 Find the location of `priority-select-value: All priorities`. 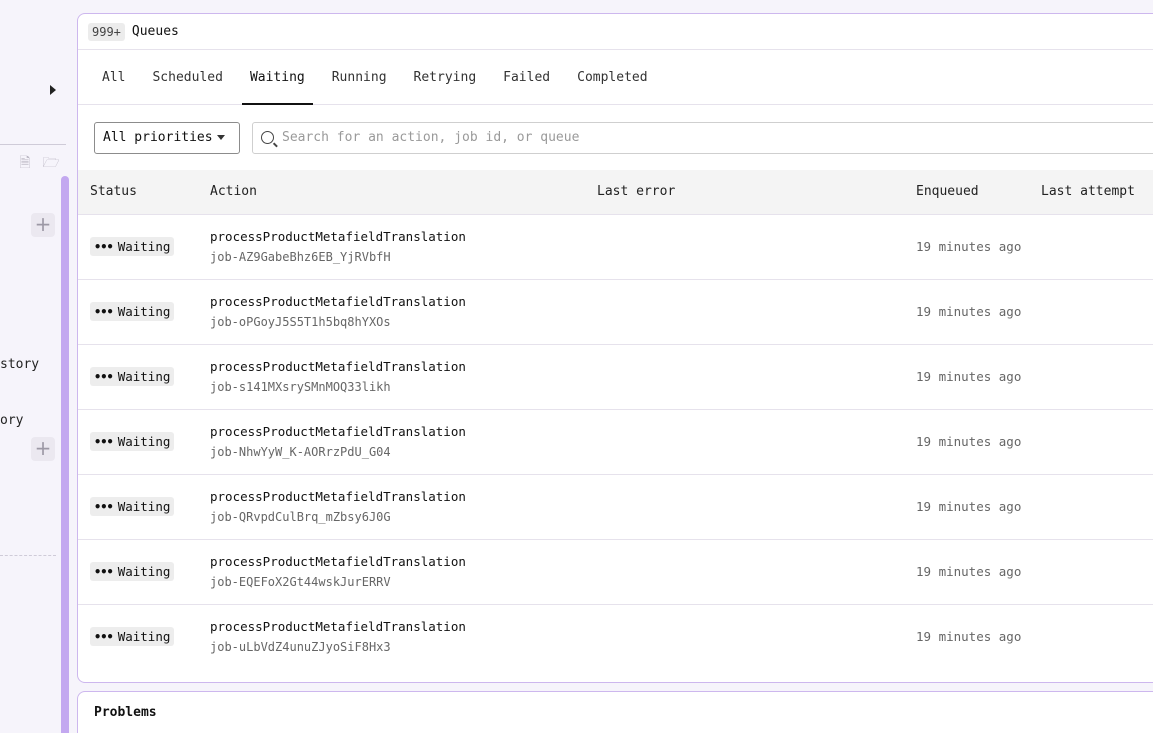

priority-select-value: All priorities is located at coordinates (158, 137).